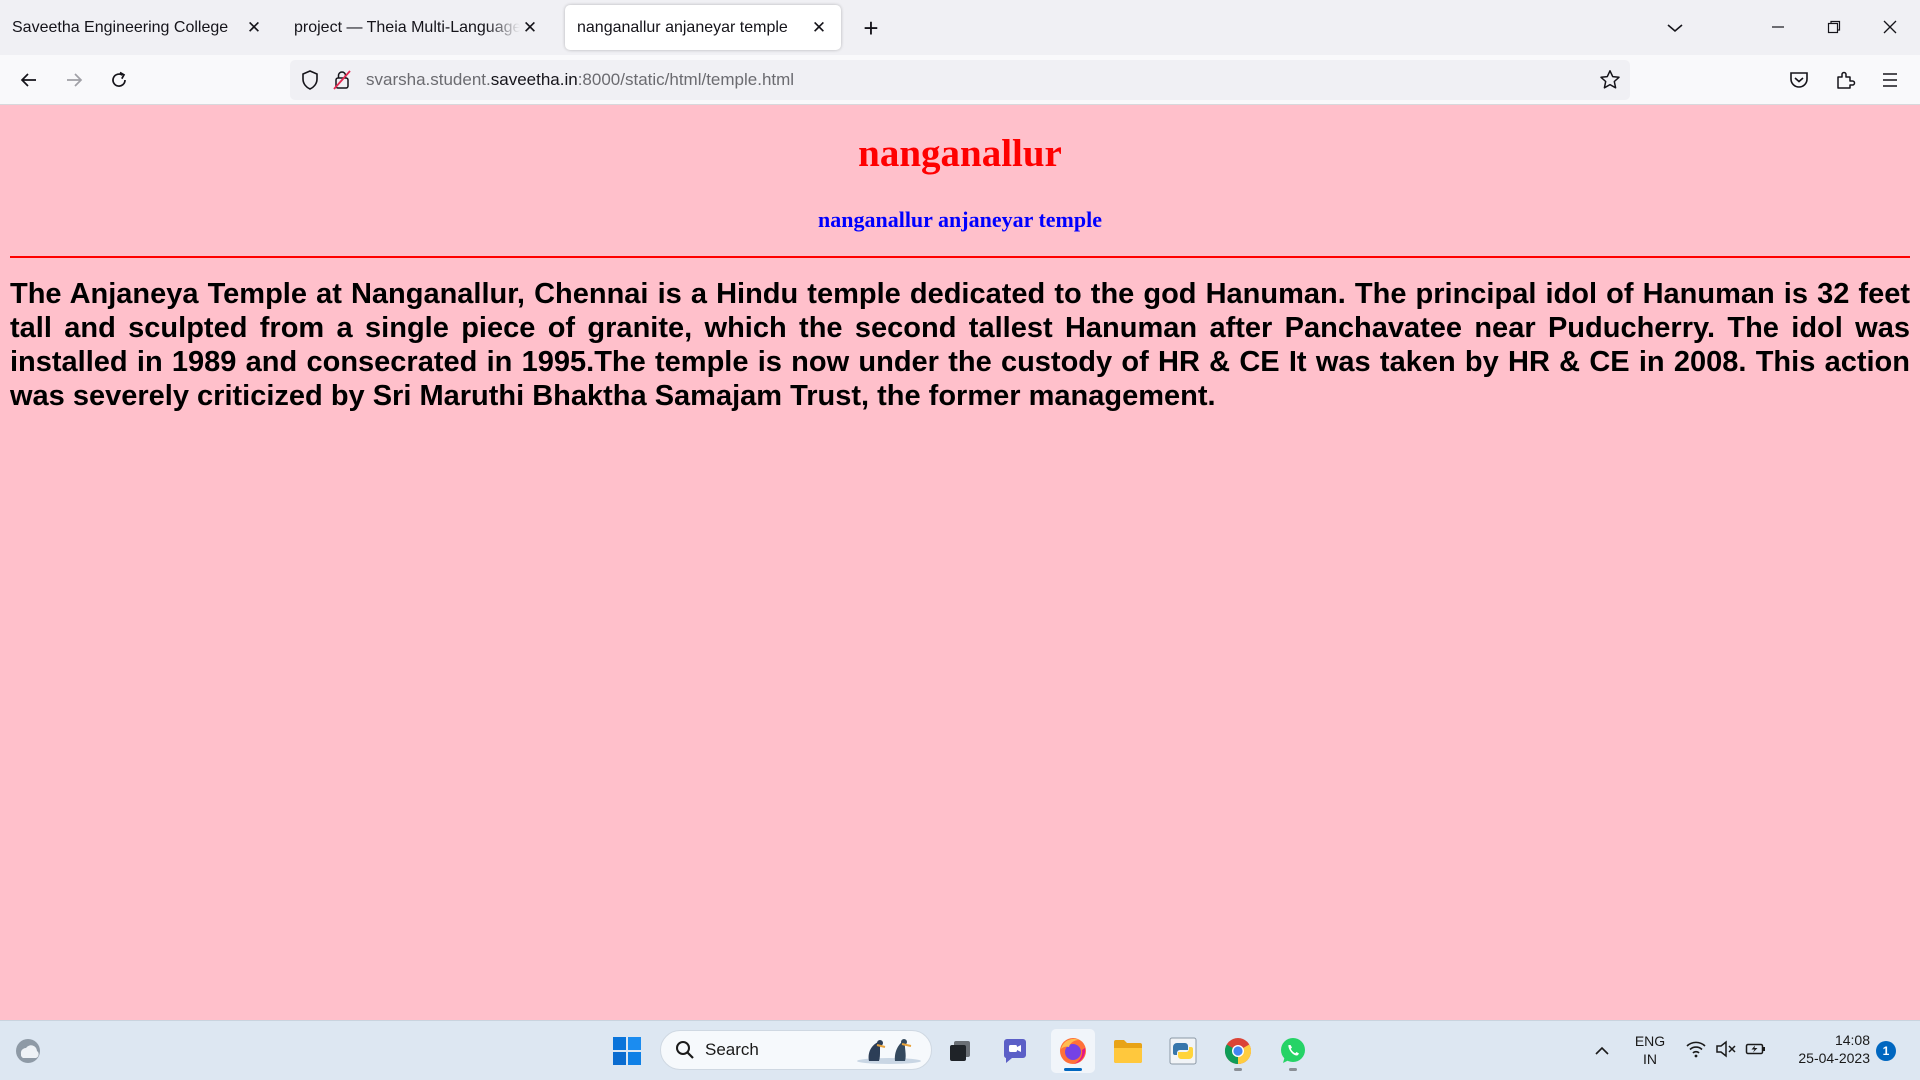  What do you see at coordinates (1650, 1059) in the screenshot?
I see `keyboard-region: IN` at bounding box center [1650, 1059].